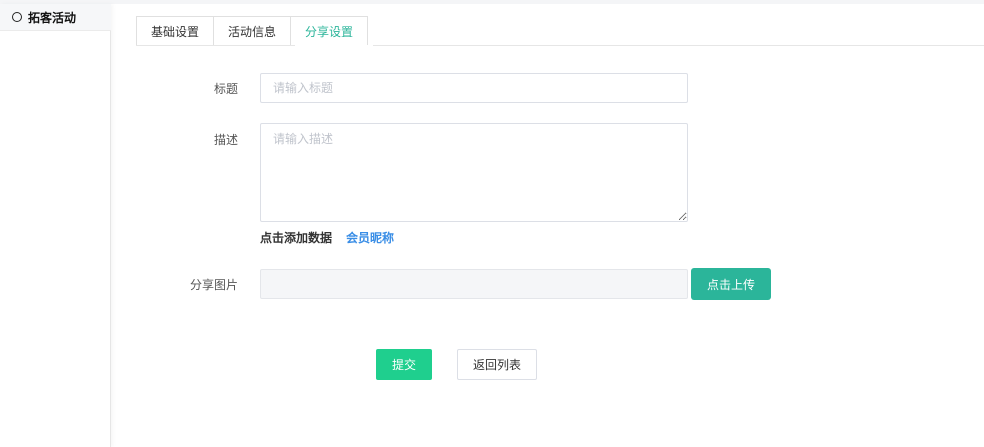  What do you see at coordinates (404, 364) in the screenshot?
I see `submit-button: 提交` at bounding box center [404, 364].